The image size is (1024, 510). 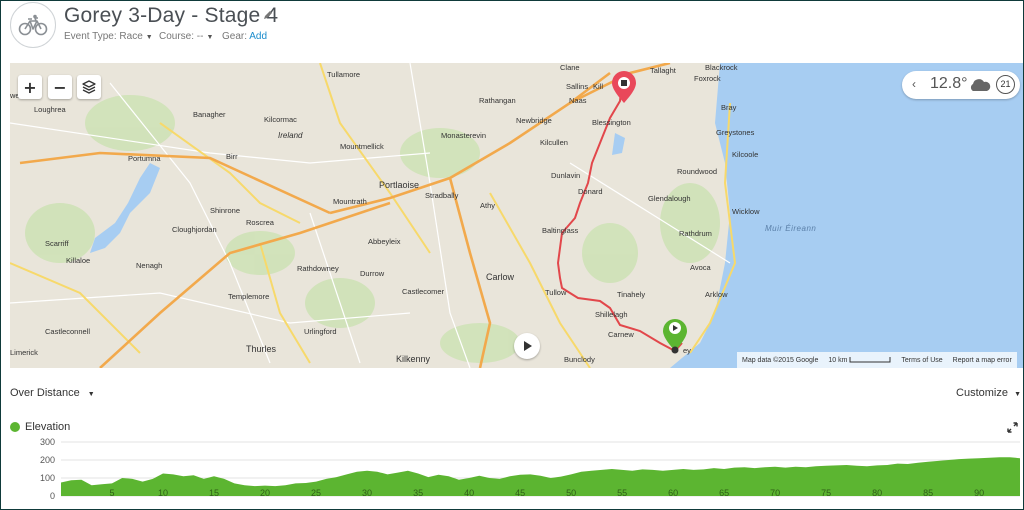 I want to click on place-label: Shillelagh, so click(x=611, y=314).